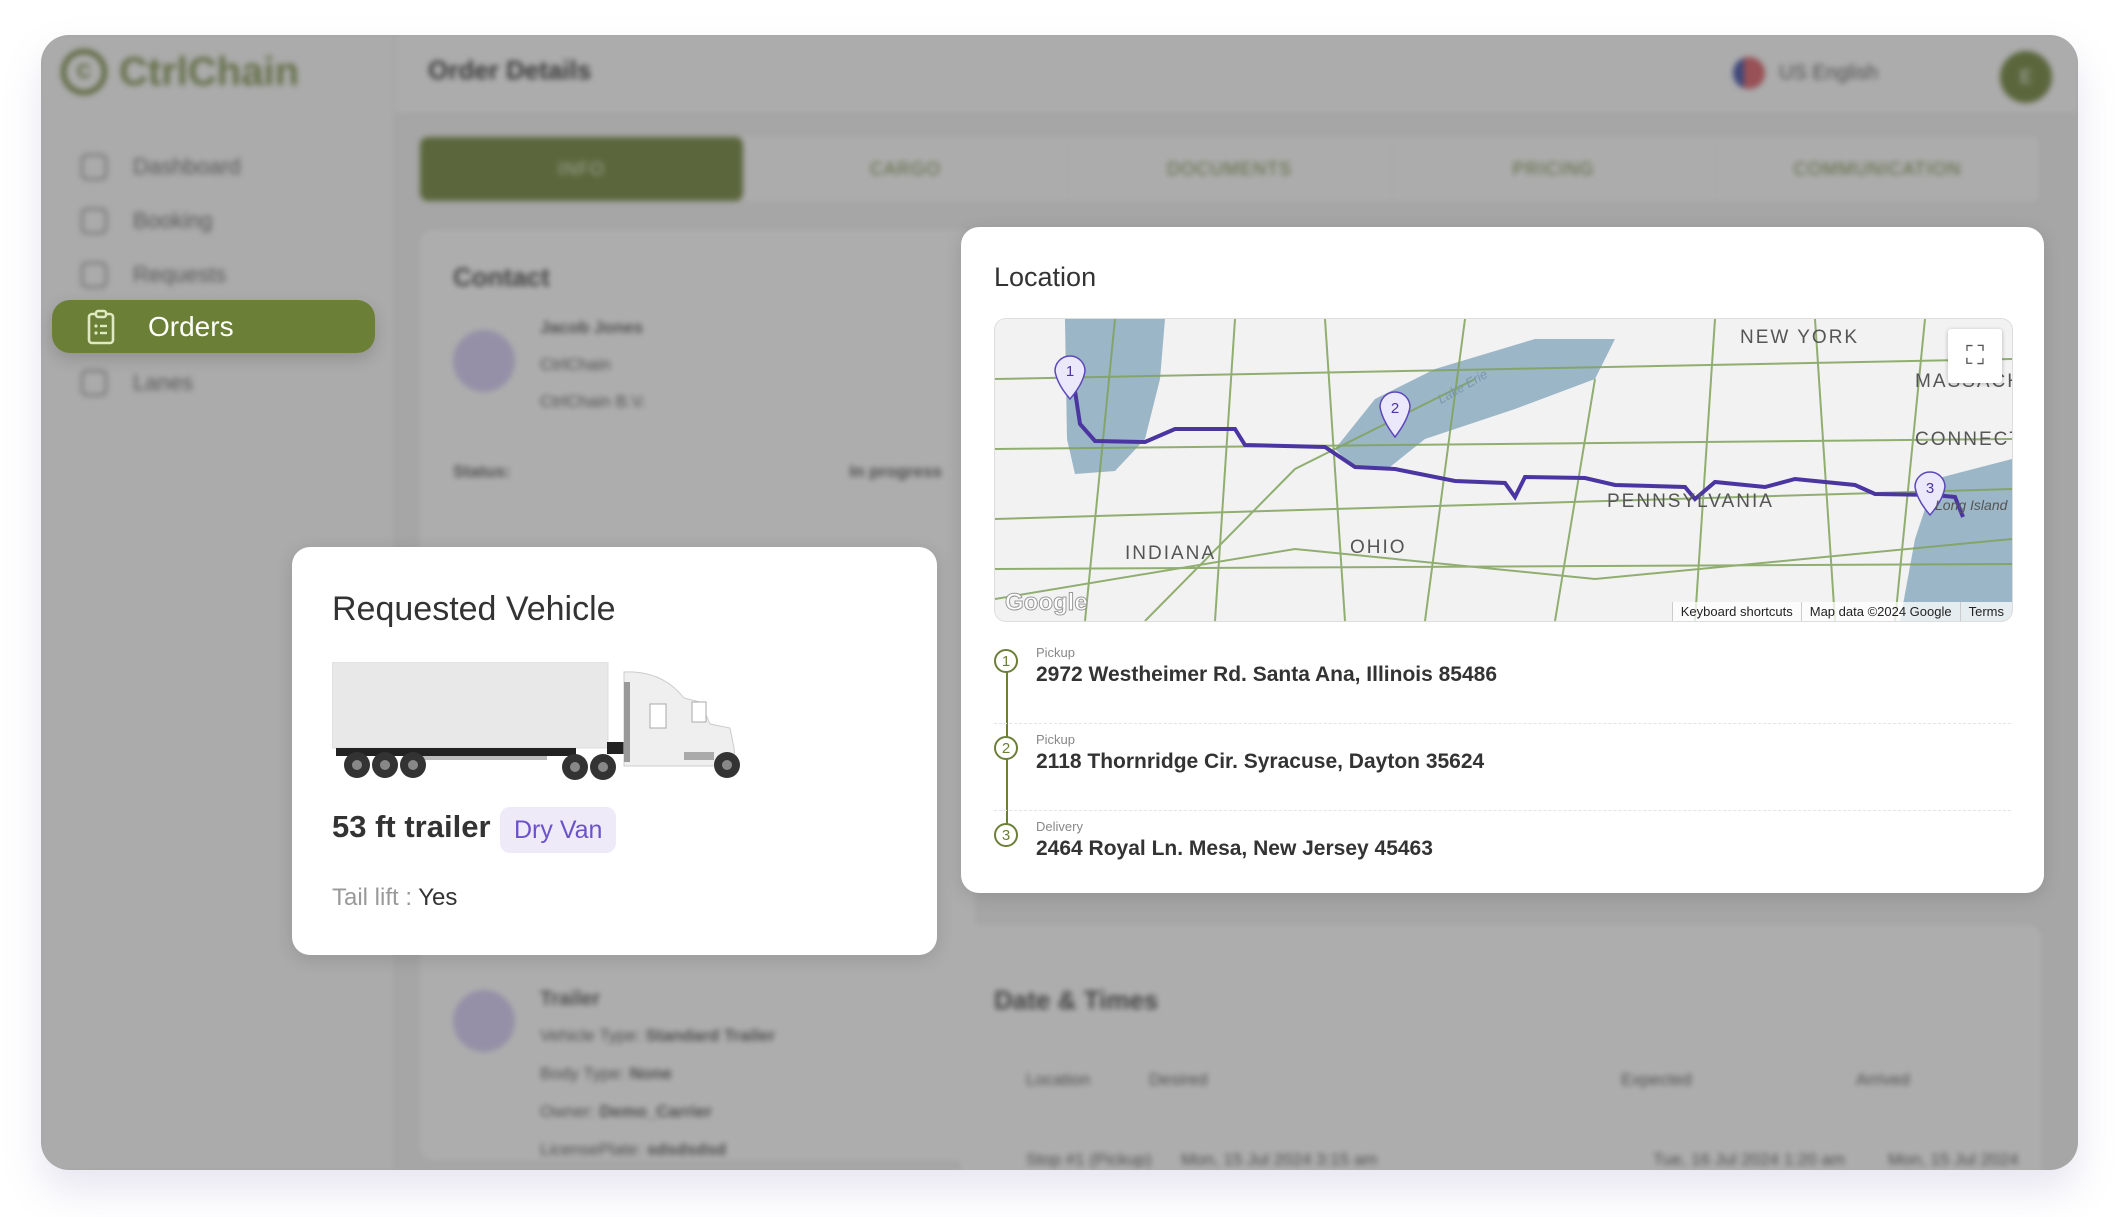 This screenshot has width=2119, height=1217. I want to click on vehicle-type-badge: Dry Van, so click(558, 830).